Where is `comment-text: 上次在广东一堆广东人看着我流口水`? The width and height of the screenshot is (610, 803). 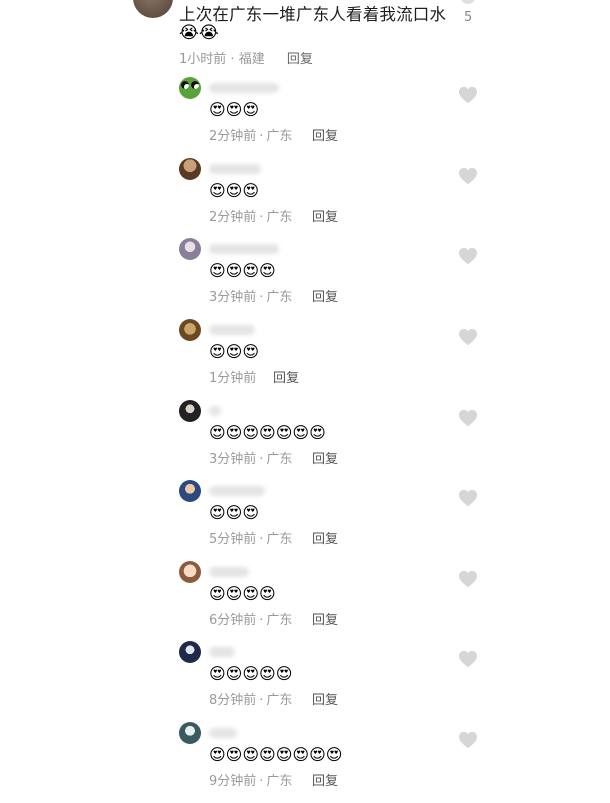
comment-text: 上次在广东一堆广东人看着我流口水 is located at coordinates (313, 14).